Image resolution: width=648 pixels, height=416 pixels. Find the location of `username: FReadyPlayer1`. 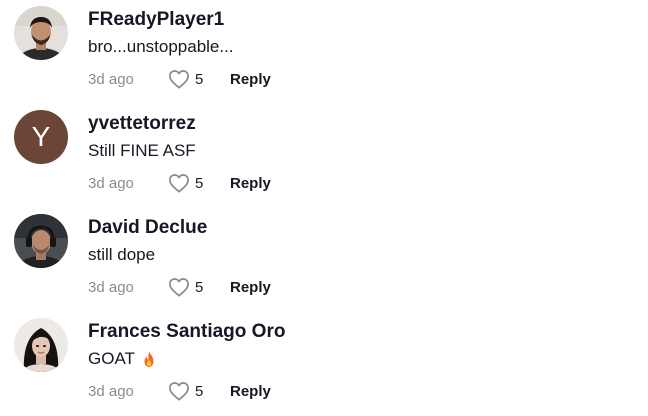

username: FReadyPlayer1 is located at coordinates (156, 20).